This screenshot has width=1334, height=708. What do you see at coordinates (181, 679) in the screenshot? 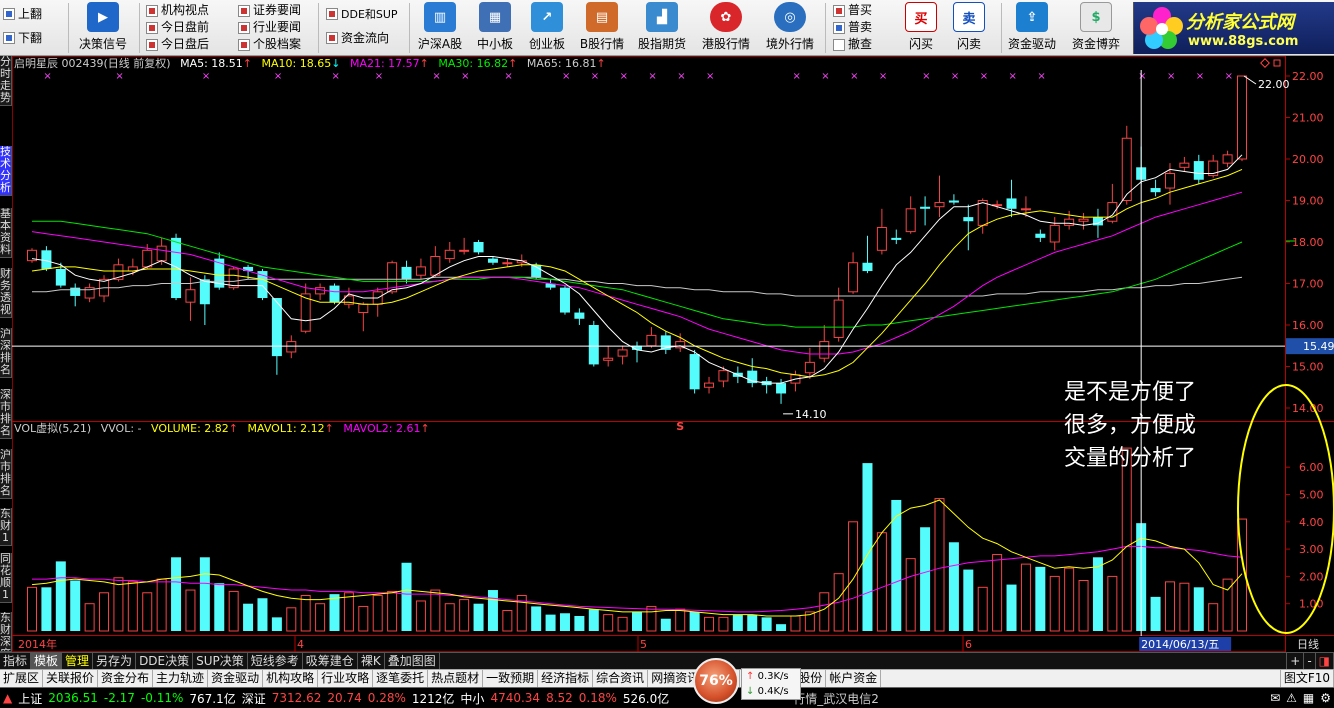
I see `tab-main-trajectory: 主力轨迹` at bounding box center [181, 679].